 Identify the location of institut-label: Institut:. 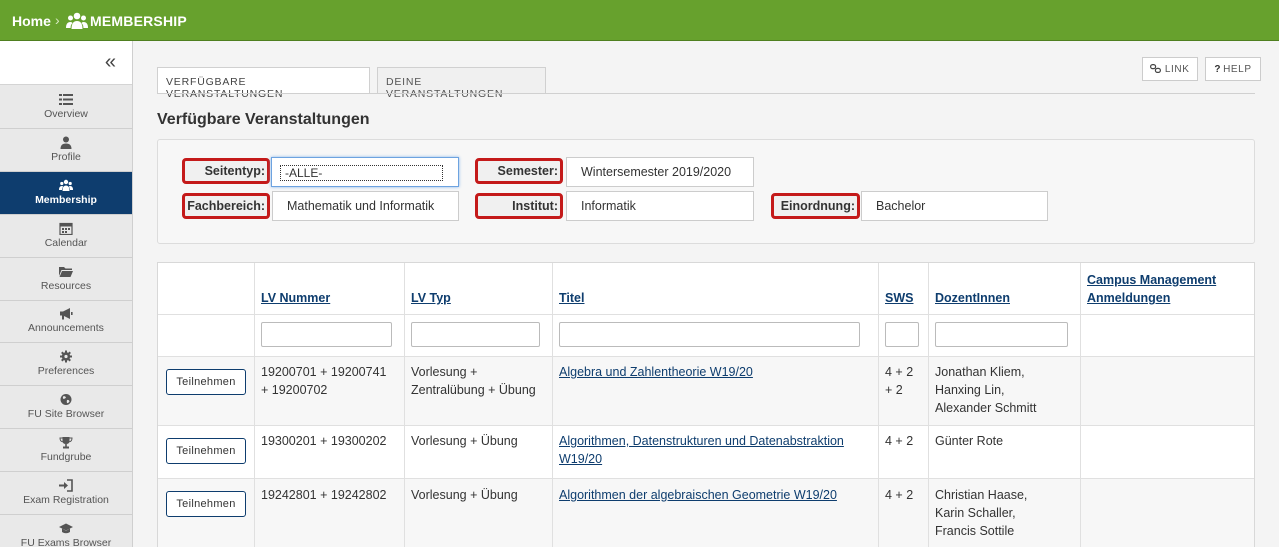
(519, 206).